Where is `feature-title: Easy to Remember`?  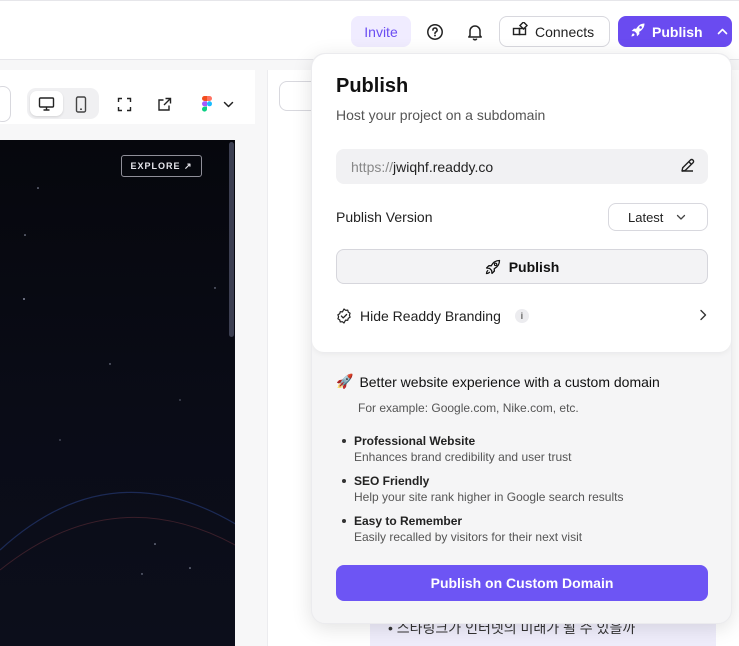
feature-title: Easy to Remember is located at coordinates (408, 521).